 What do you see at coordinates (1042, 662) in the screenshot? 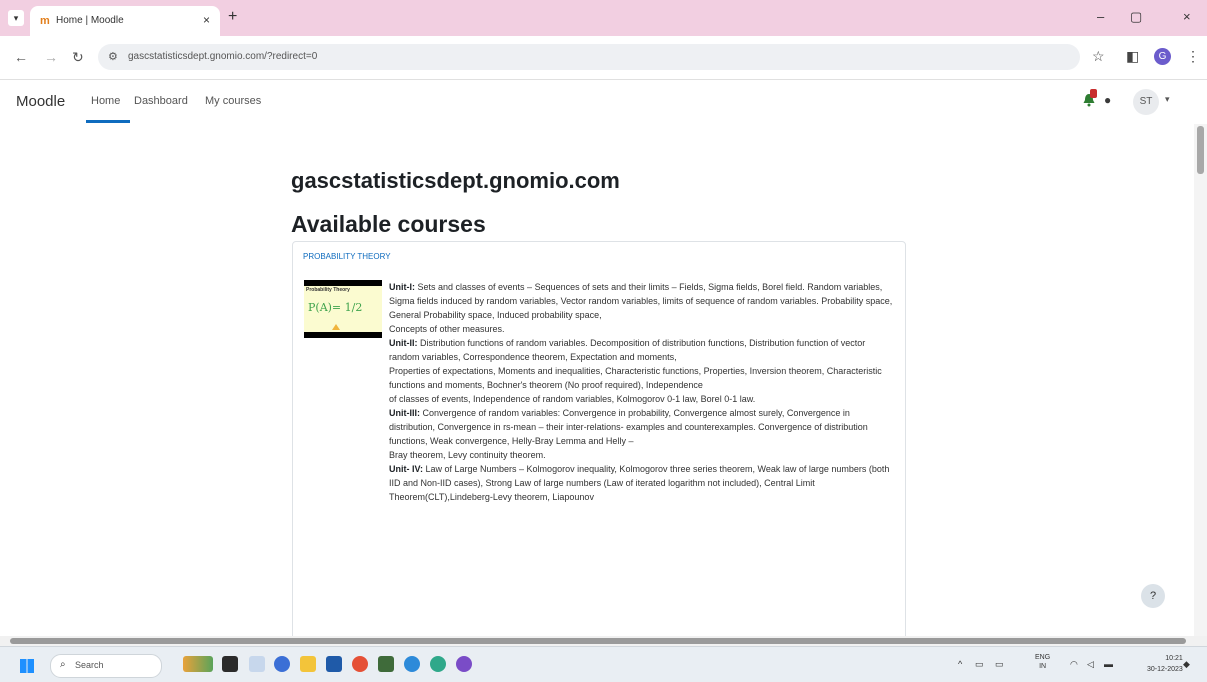
I see `language-indicator: ENG IN` at bounding box center [1042, 662].